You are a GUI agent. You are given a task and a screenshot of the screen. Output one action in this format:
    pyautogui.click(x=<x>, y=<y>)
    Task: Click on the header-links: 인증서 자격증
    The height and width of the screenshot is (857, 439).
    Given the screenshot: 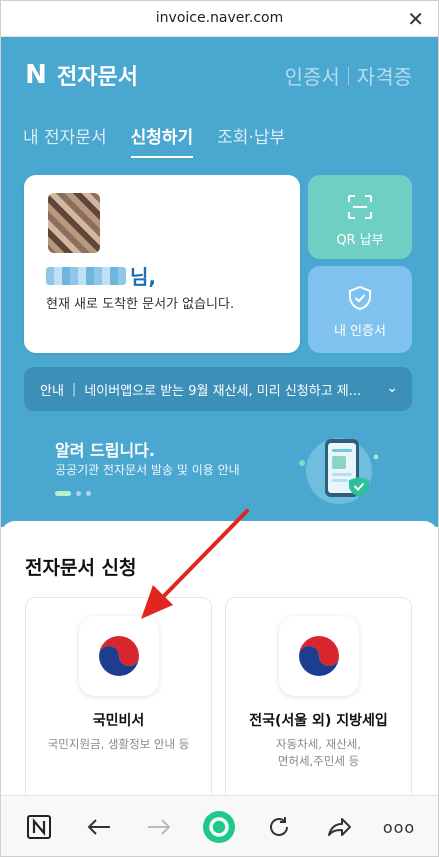 What is the action you would take?
    pyautogui.click(x=348, y=75)
    